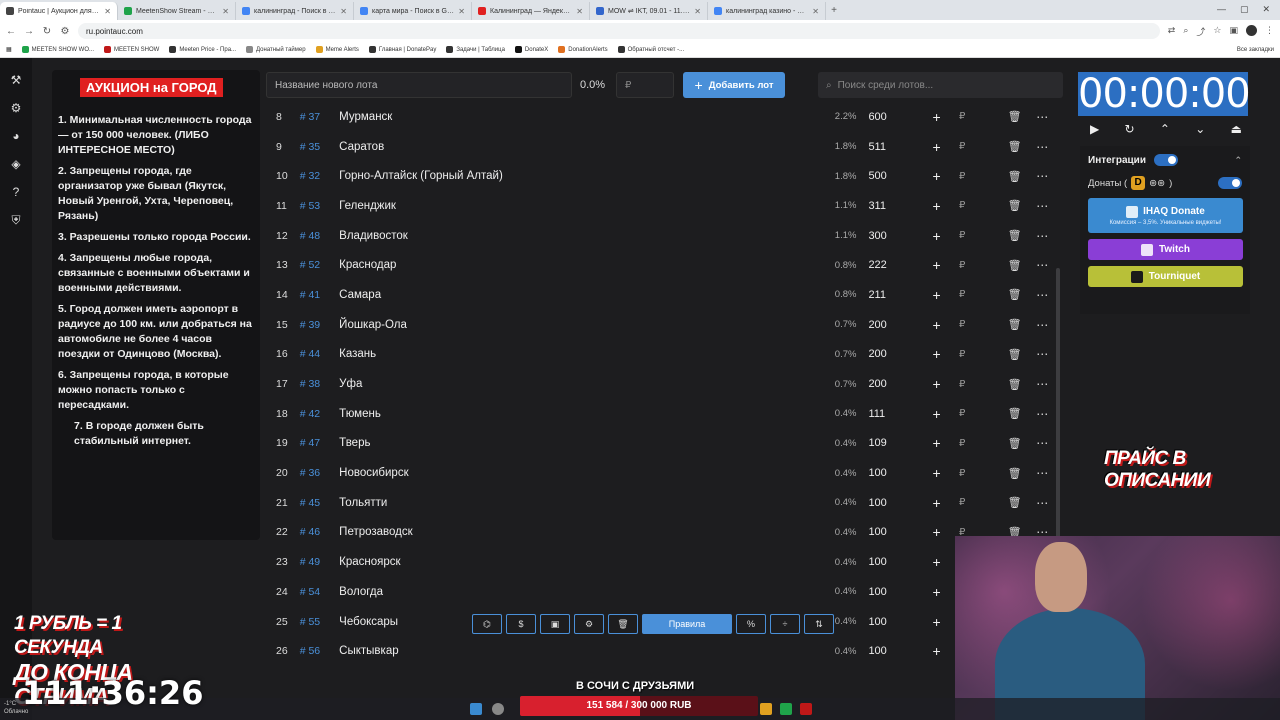 The width and height of the screenshot is (1280, 720). Describe the element at coordinates (645, 85) in the screenshot. I see `new-lot-amount-input: ₽` at that location.